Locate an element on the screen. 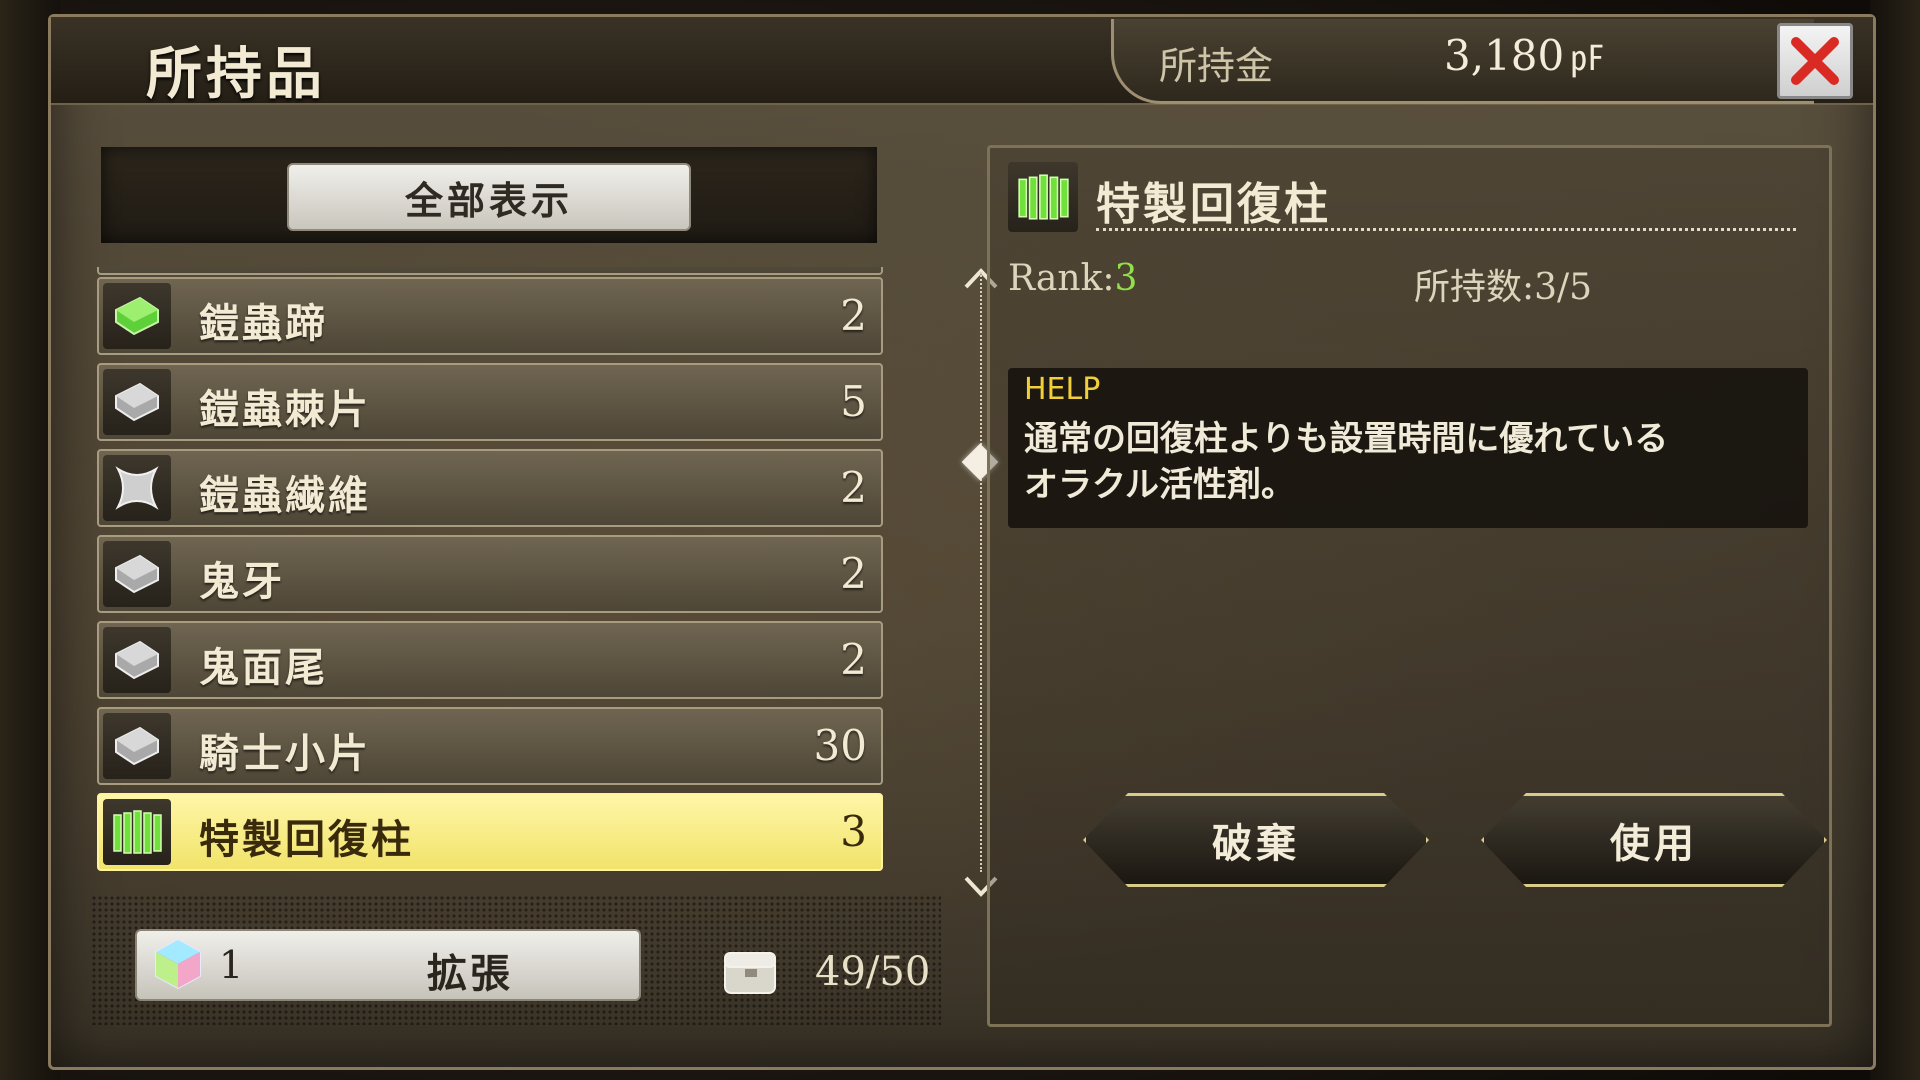 The image size is (1920, 1080). item-name: 鎧蟲棘片 is located at coordinates (285, 409).